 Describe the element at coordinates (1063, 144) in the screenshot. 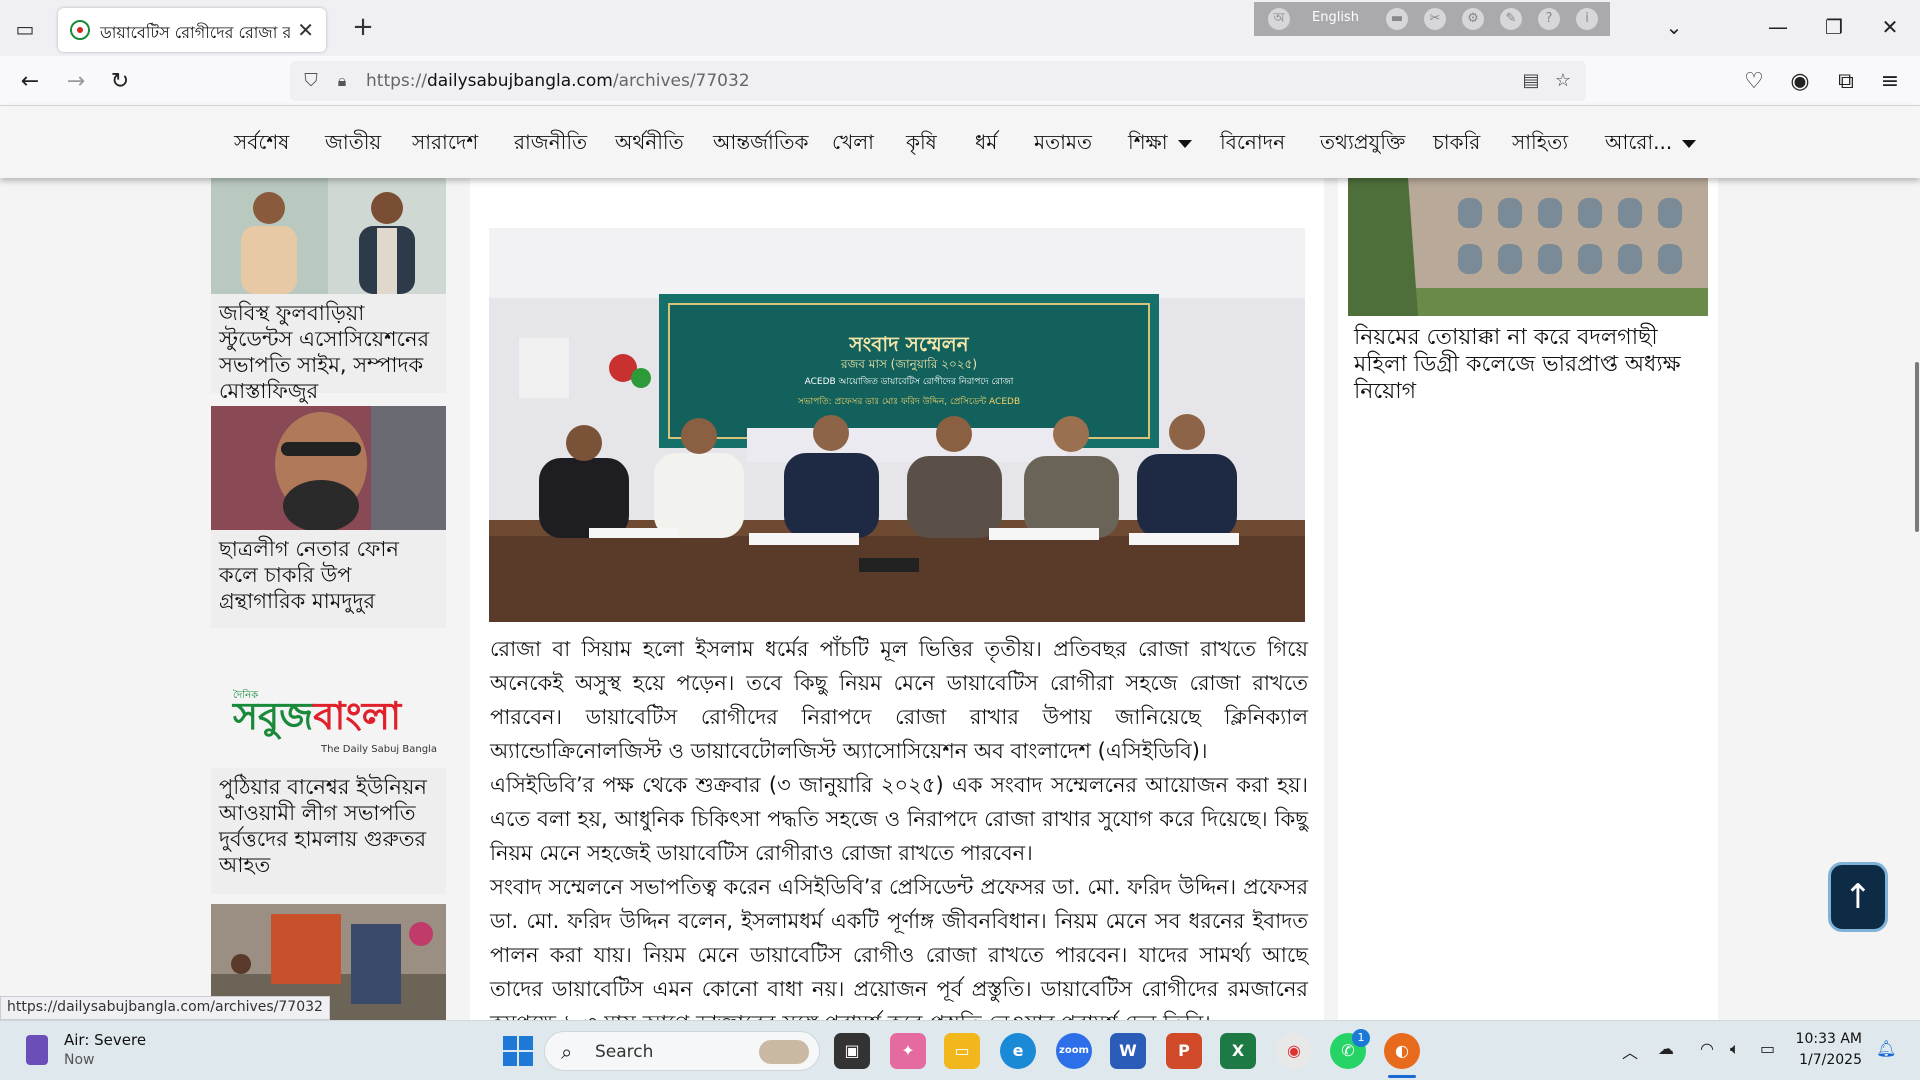

I see `menu-item-opinion: মতামত` at that location.